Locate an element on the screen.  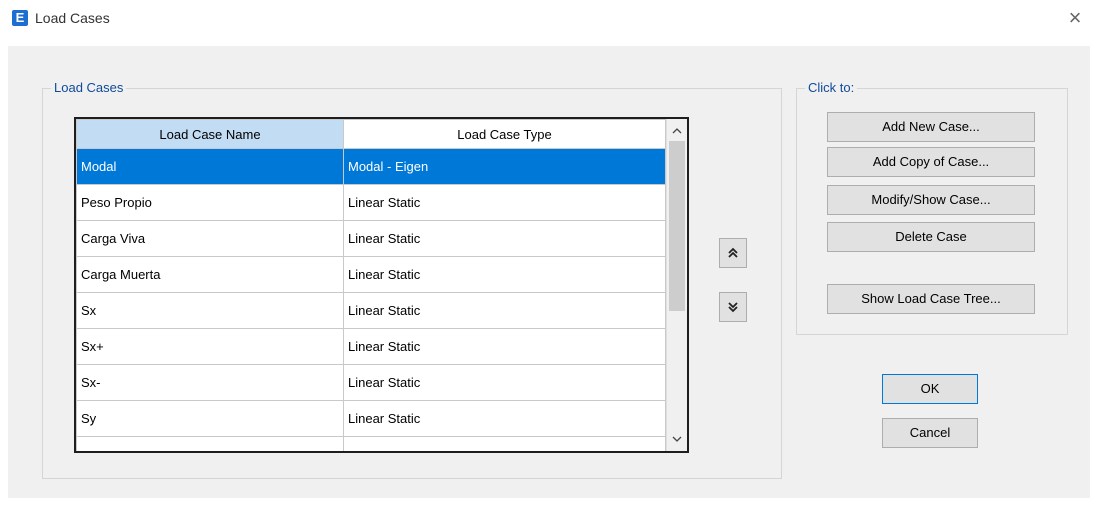
table-row: Carga Muerta Linear Static is located at coordinates (371, 274).